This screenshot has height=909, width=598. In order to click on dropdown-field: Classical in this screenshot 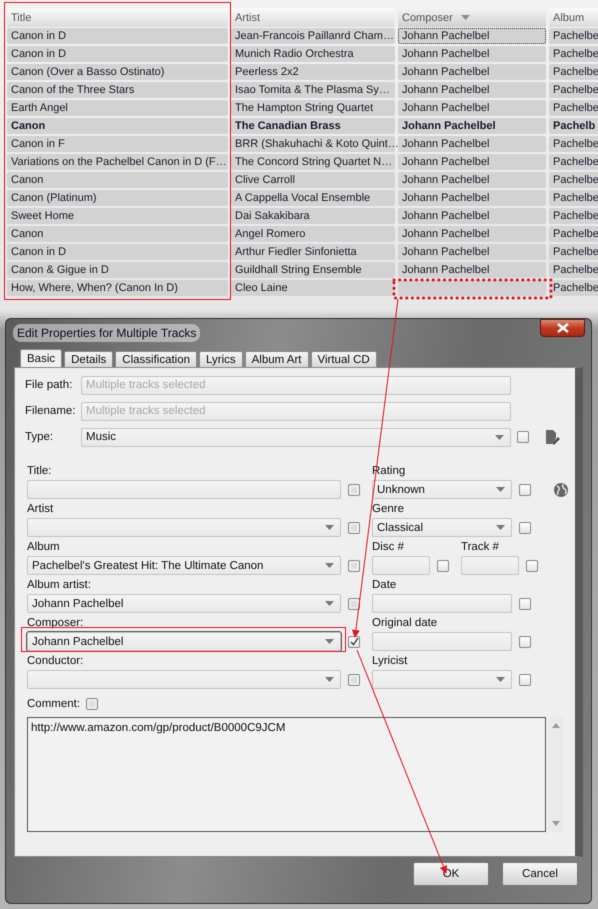, I will do `click(442, 527)`.